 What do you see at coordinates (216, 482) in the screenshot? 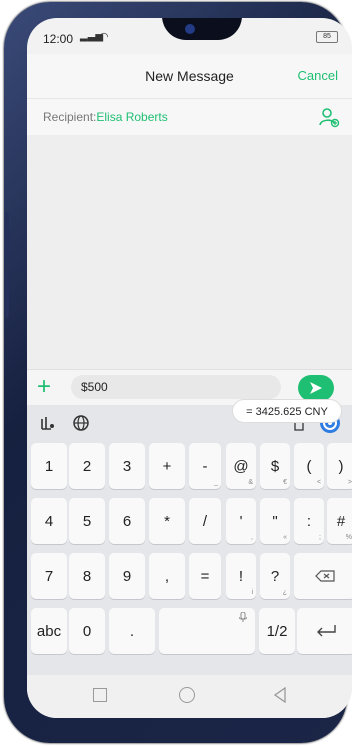
I see `key-sublabel: _` at bounding box center [216, 482].